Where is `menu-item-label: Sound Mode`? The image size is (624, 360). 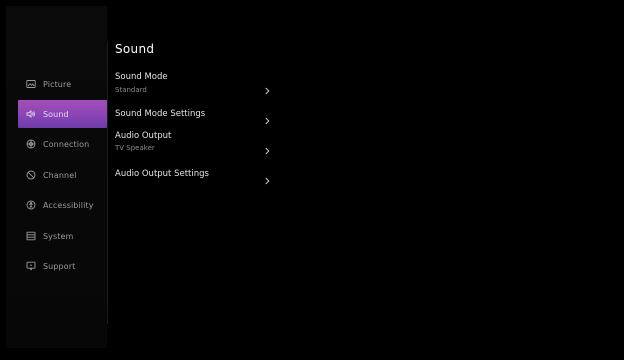
menu-item-label: Sound Mode is located at coordinates (141, 77).